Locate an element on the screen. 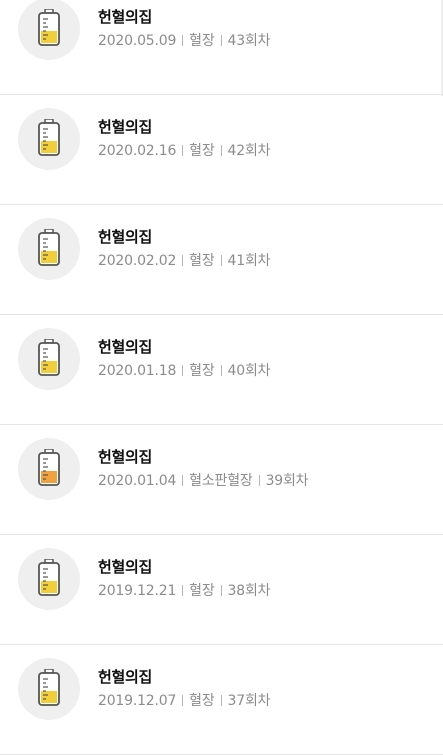 The height and width of the screenshot is (755, 443). record-meta: 2019.12.07 혈장 37회차 is located at coordinates (184, 700).